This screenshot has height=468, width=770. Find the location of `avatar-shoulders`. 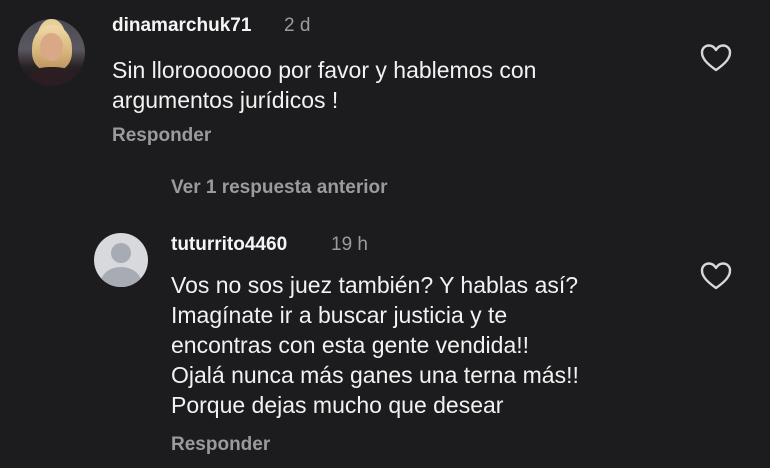

avatar-shoulders is located at coordinates (121, 277).